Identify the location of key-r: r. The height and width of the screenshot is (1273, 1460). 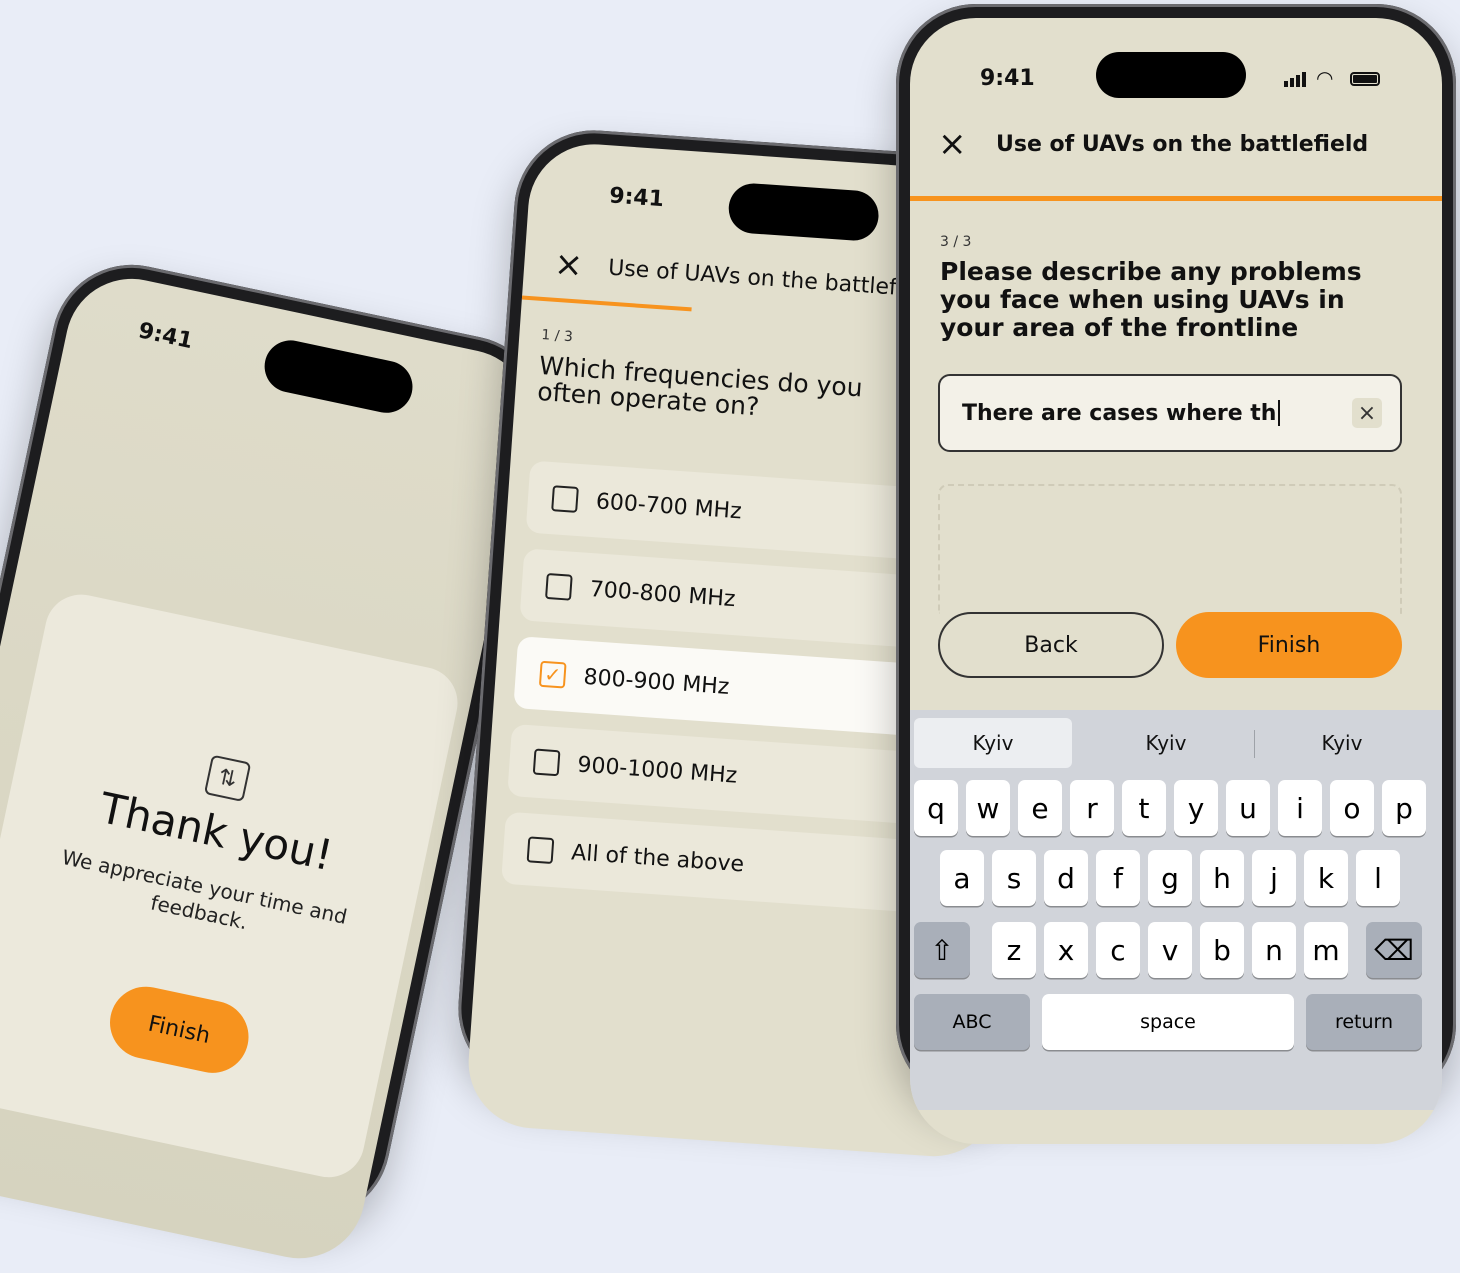
(1092, 808).